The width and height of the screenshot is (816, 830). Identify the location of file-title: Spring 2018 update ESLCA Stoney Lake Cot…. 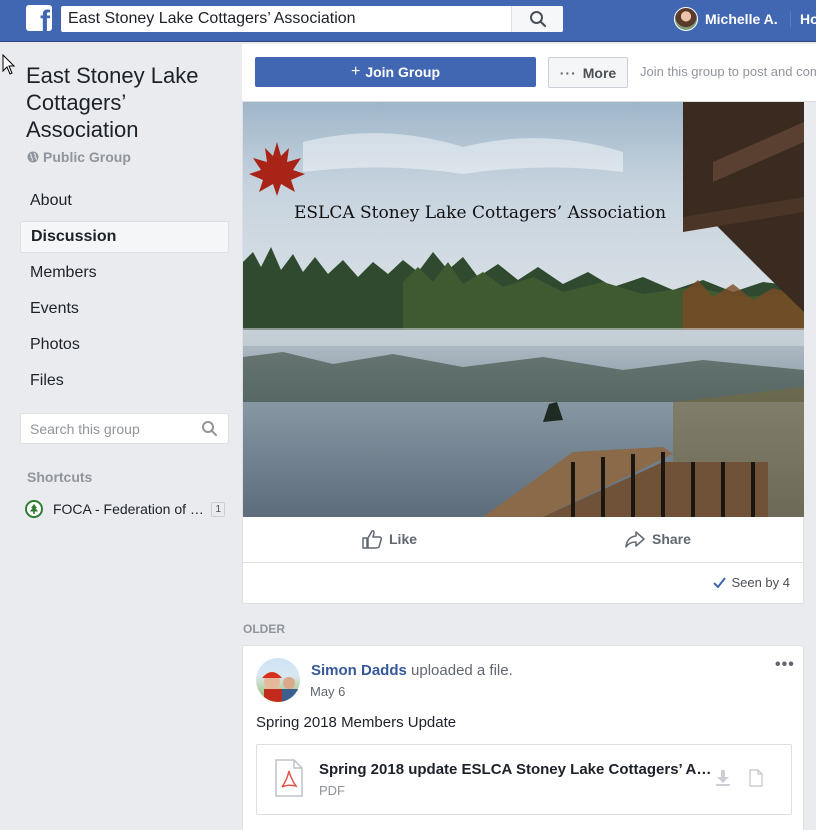
(519, 769).